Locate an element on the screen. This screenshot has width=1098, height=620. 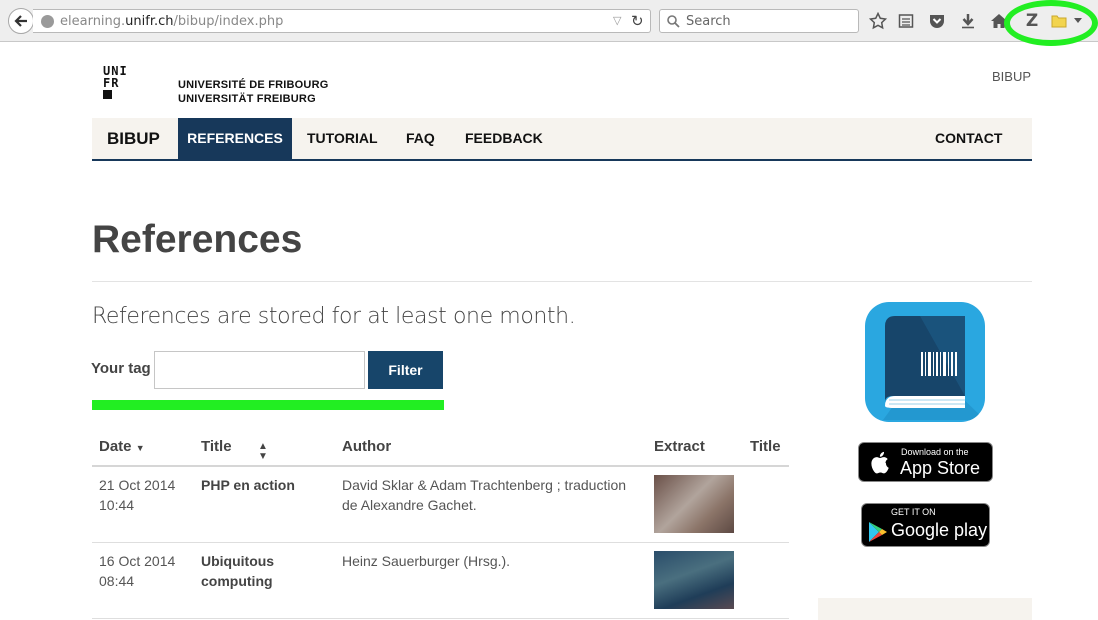
col-header-author: Author is located at coordinates (366, 446).